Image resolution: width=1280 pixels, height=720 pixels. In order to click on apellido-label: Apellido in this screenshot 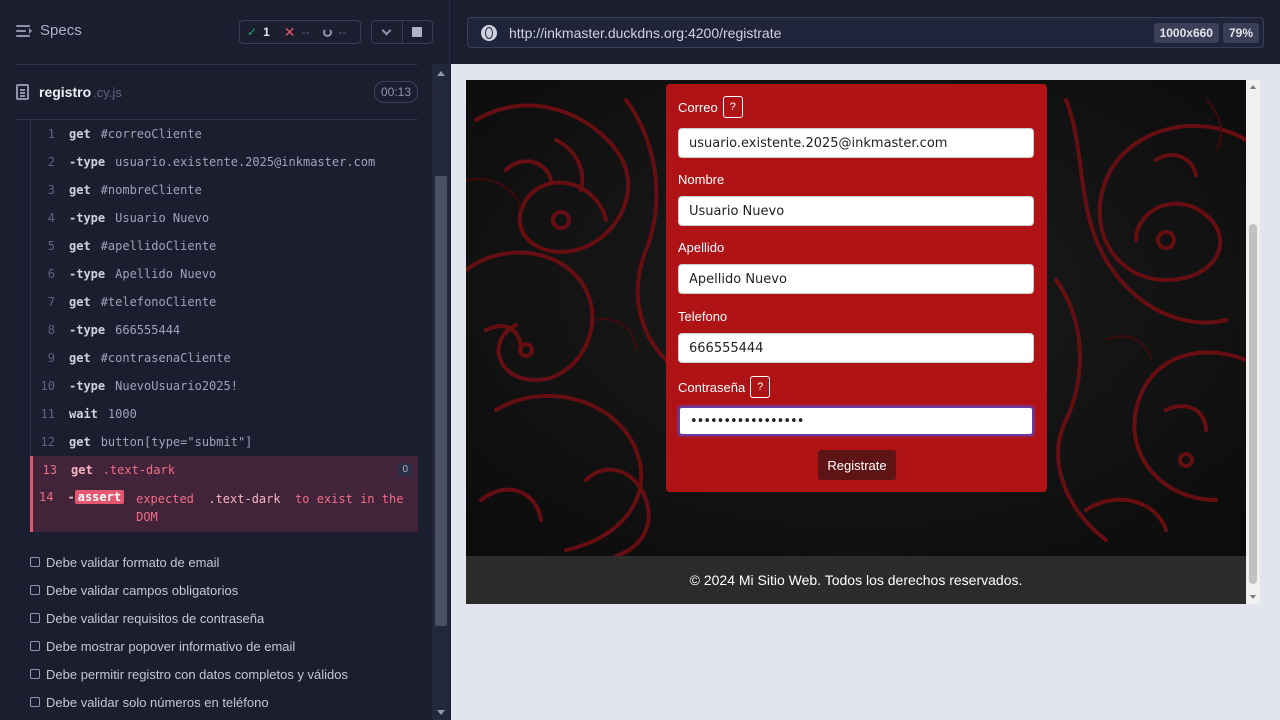, I will do `click(701, 247)`.